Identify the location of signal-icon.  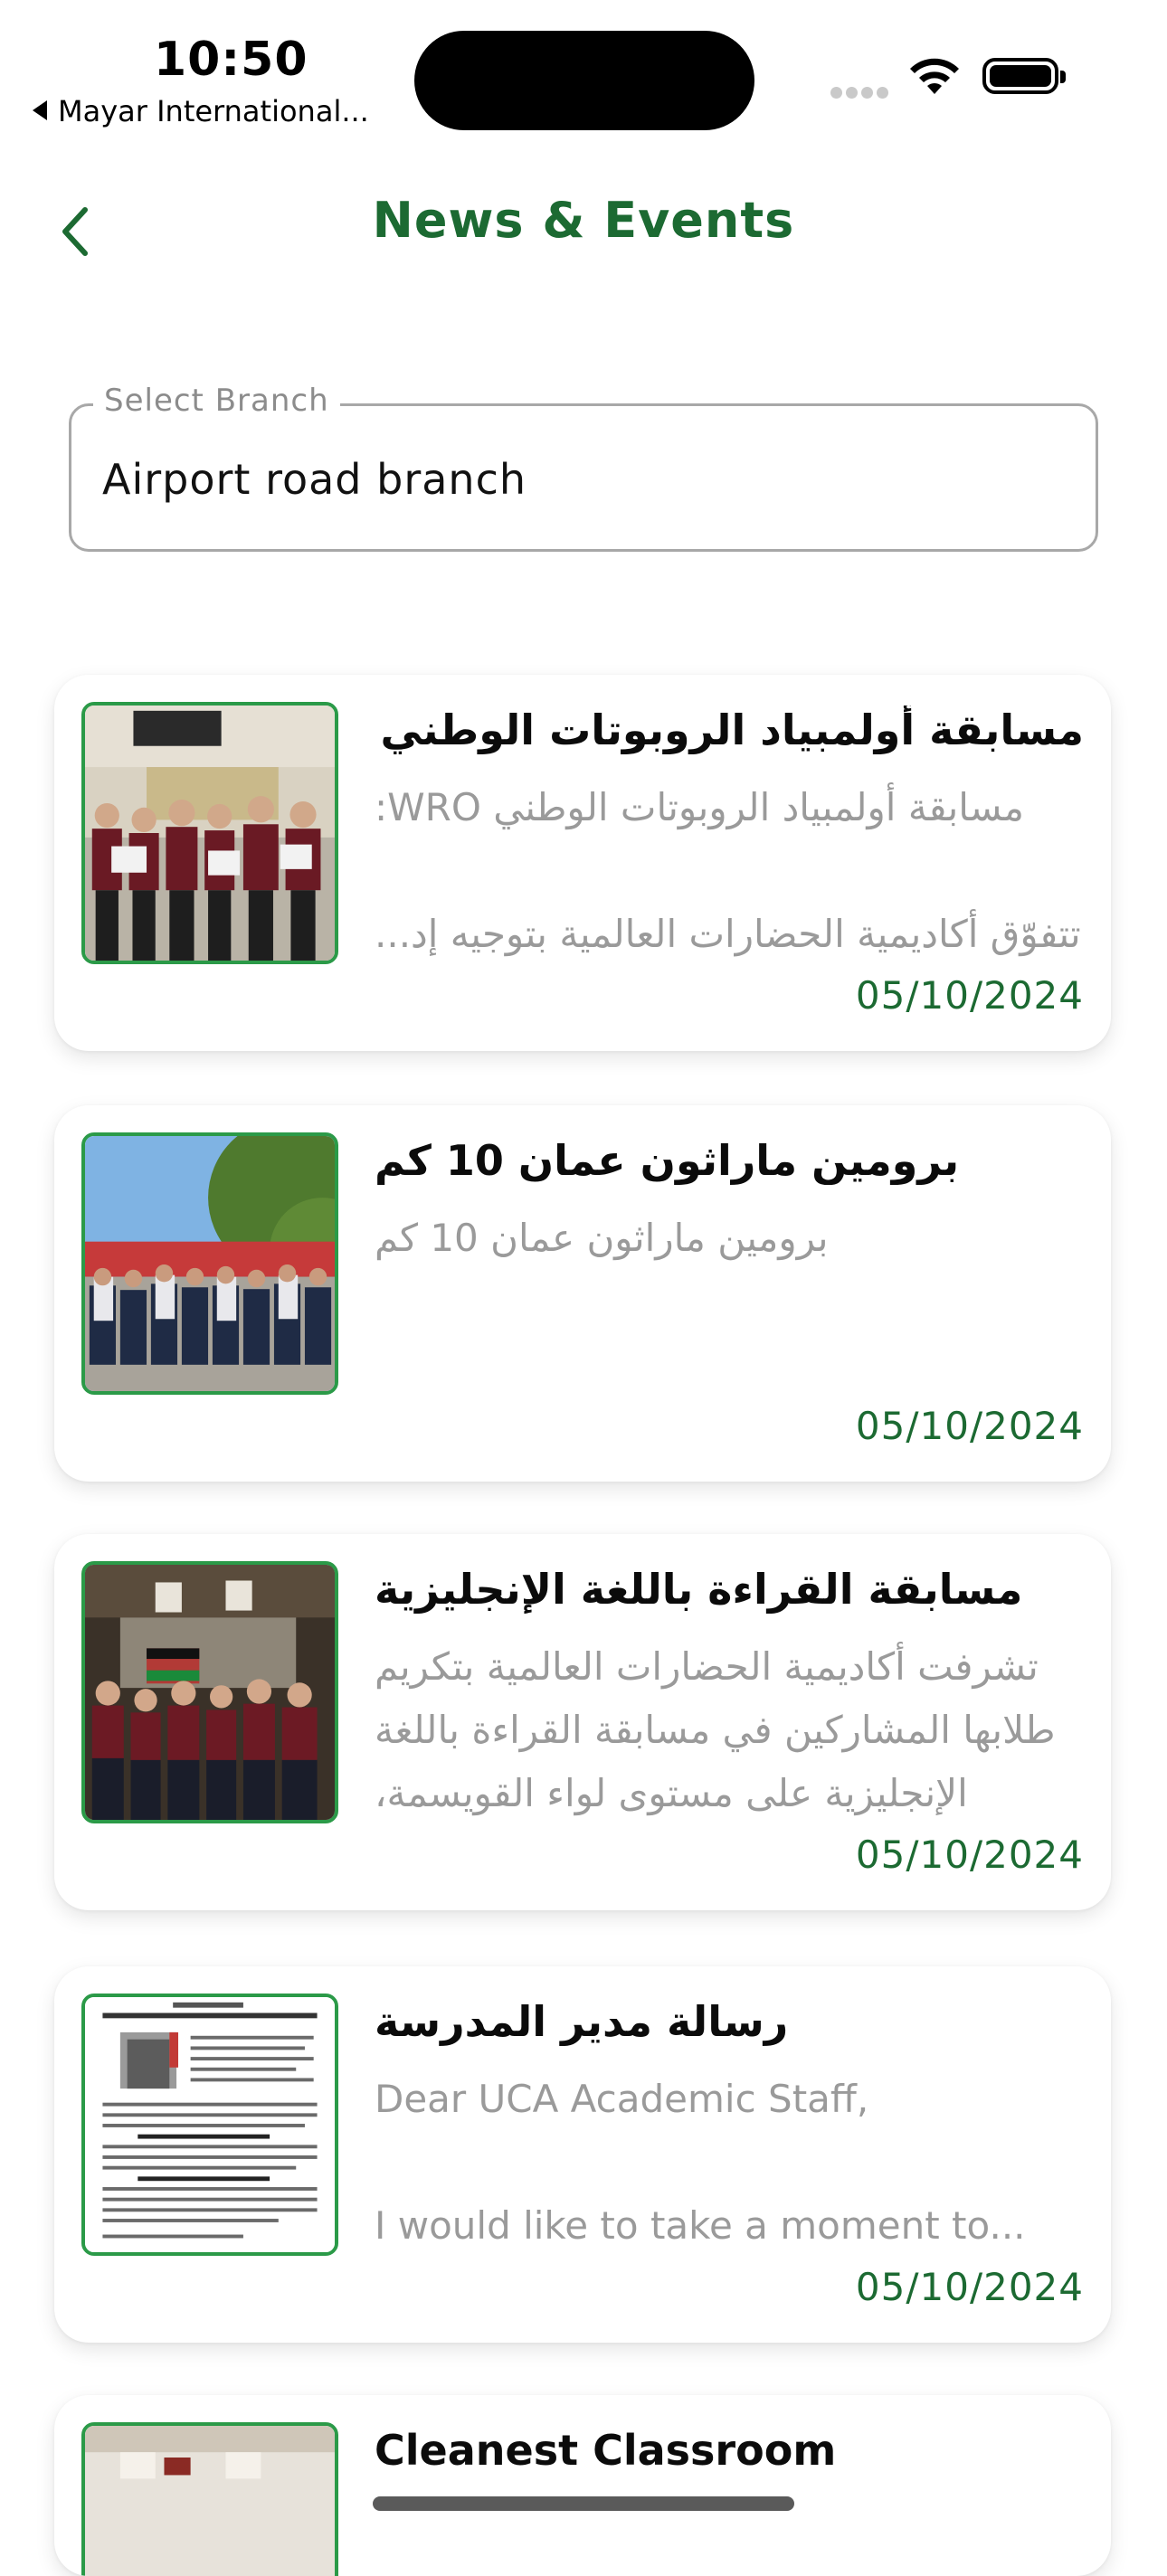
(861, 92).